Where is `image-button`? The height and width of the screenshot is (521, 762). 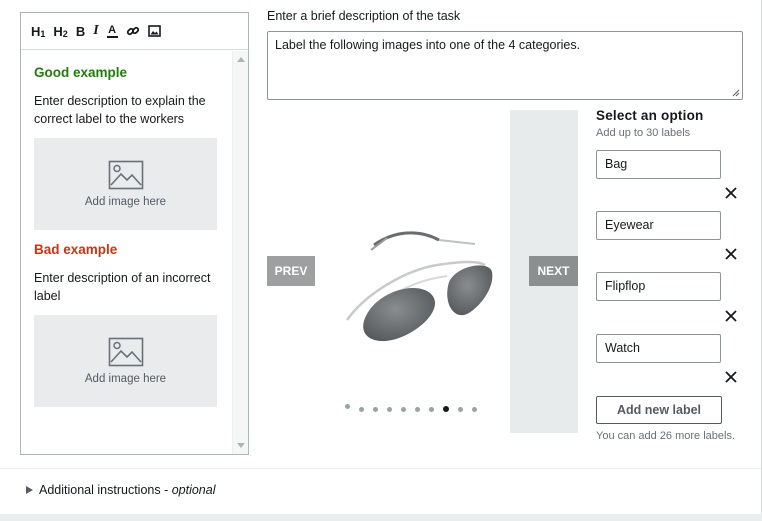 image-button is located at coordinates (154, 31).